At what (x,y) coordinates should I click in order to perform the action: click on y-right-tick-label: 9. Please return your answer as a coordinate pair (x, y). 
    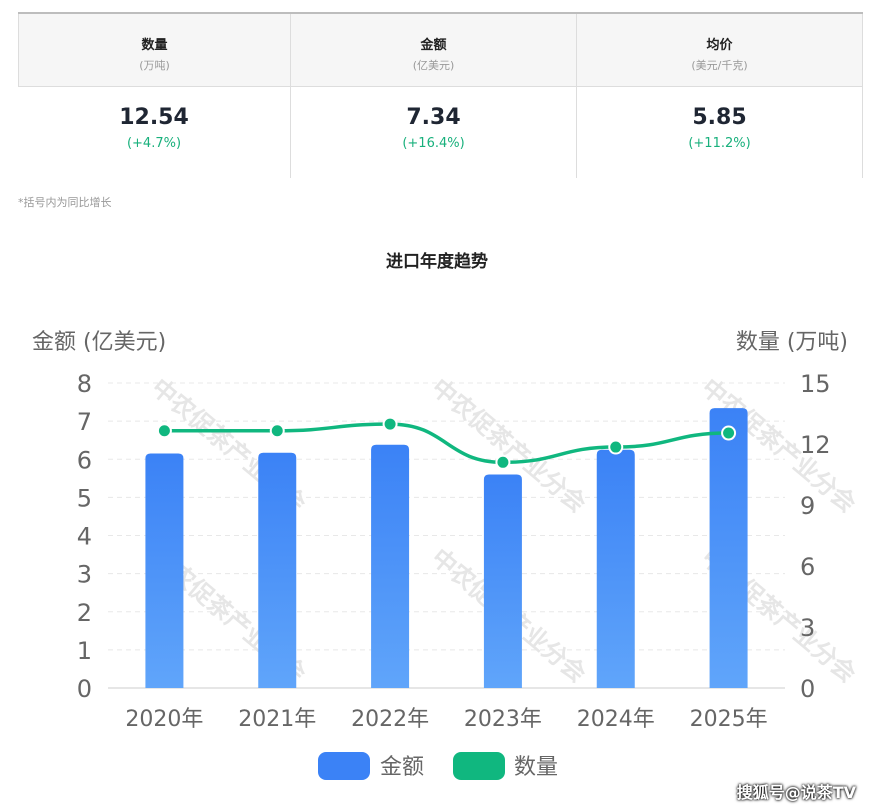
    Looking at the image, I should click on (807, 506).